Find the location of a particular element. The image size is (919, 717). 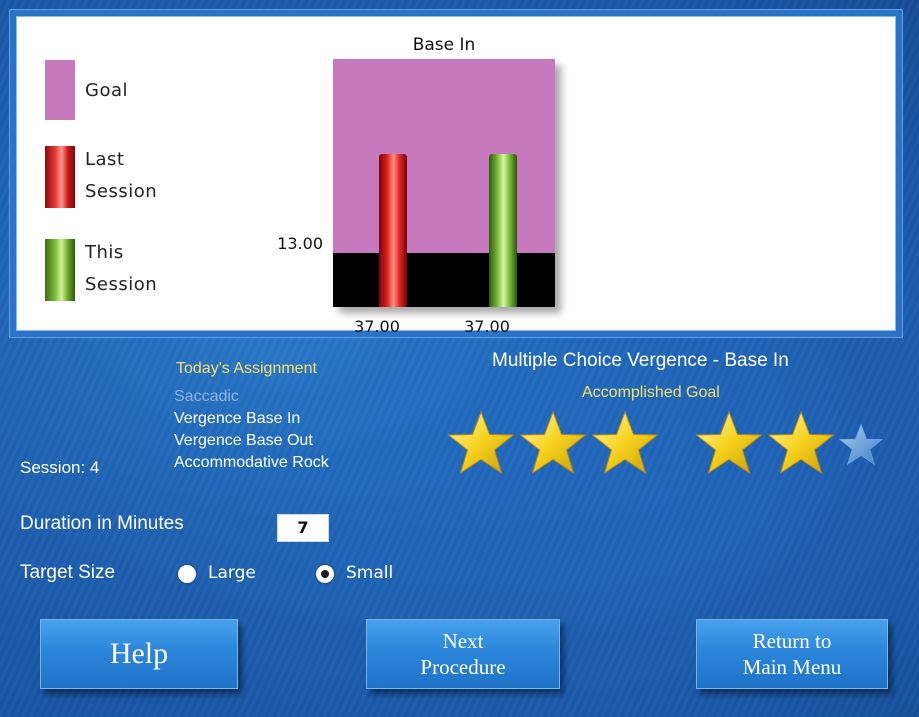

help-button-label: Help is located at coordinates (139, 653).